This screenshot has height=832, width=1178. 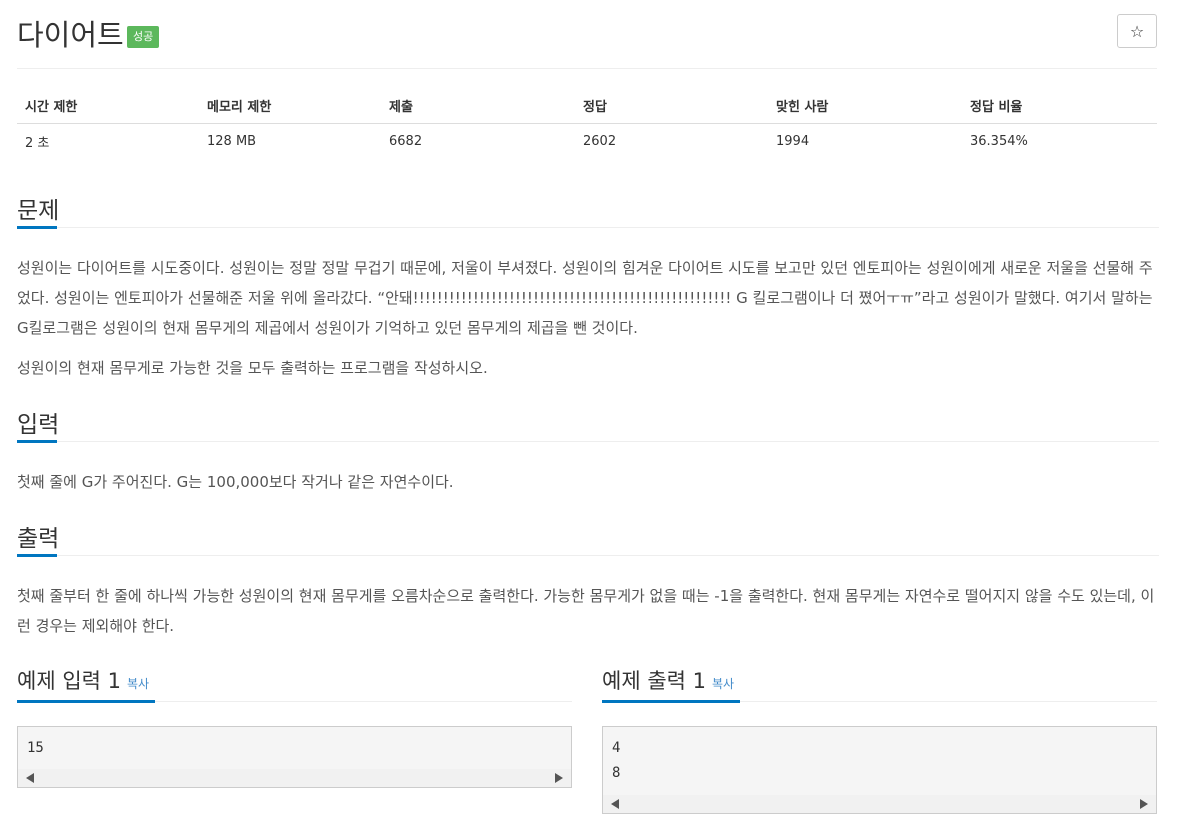 What do you see at coordinates (232, 141) in the screenshot?
I see `memory-limit-value: 128 MB` at bounding box center [232, 141].